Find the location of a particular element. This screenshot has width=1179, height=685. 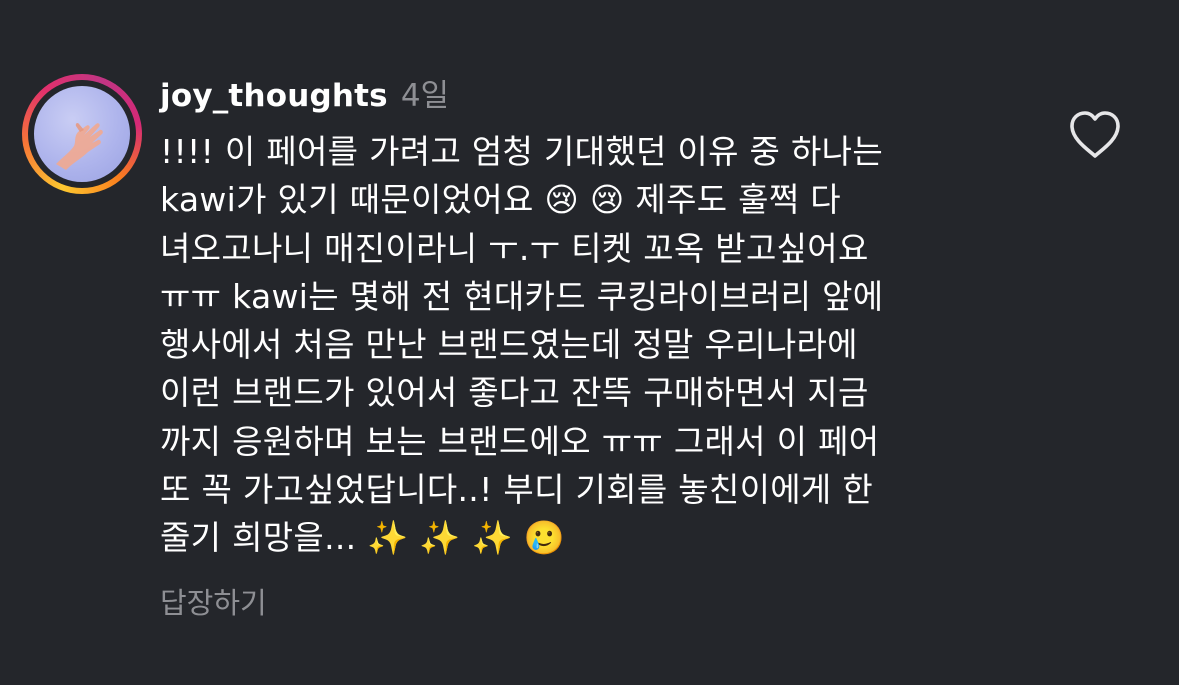

heart-icon is located at coordinates (1095, 135).